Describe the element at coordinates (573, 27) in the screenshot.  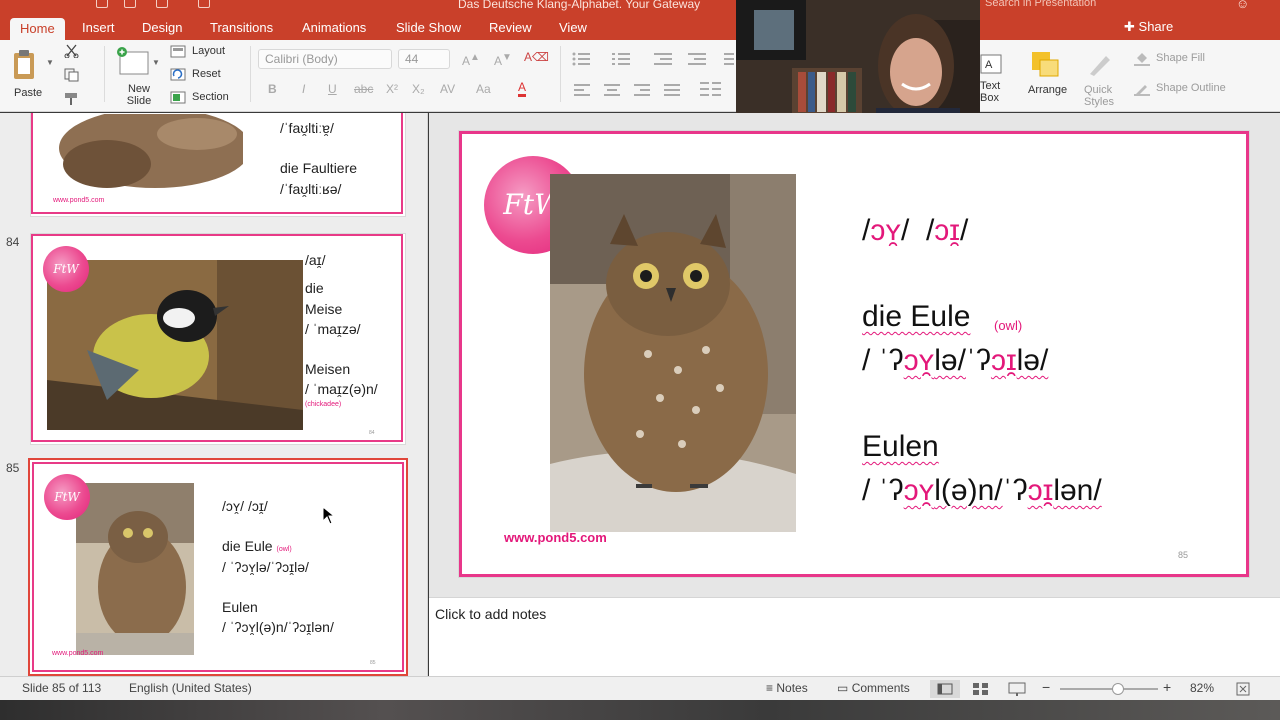
I see `tab-view: View` at that location.